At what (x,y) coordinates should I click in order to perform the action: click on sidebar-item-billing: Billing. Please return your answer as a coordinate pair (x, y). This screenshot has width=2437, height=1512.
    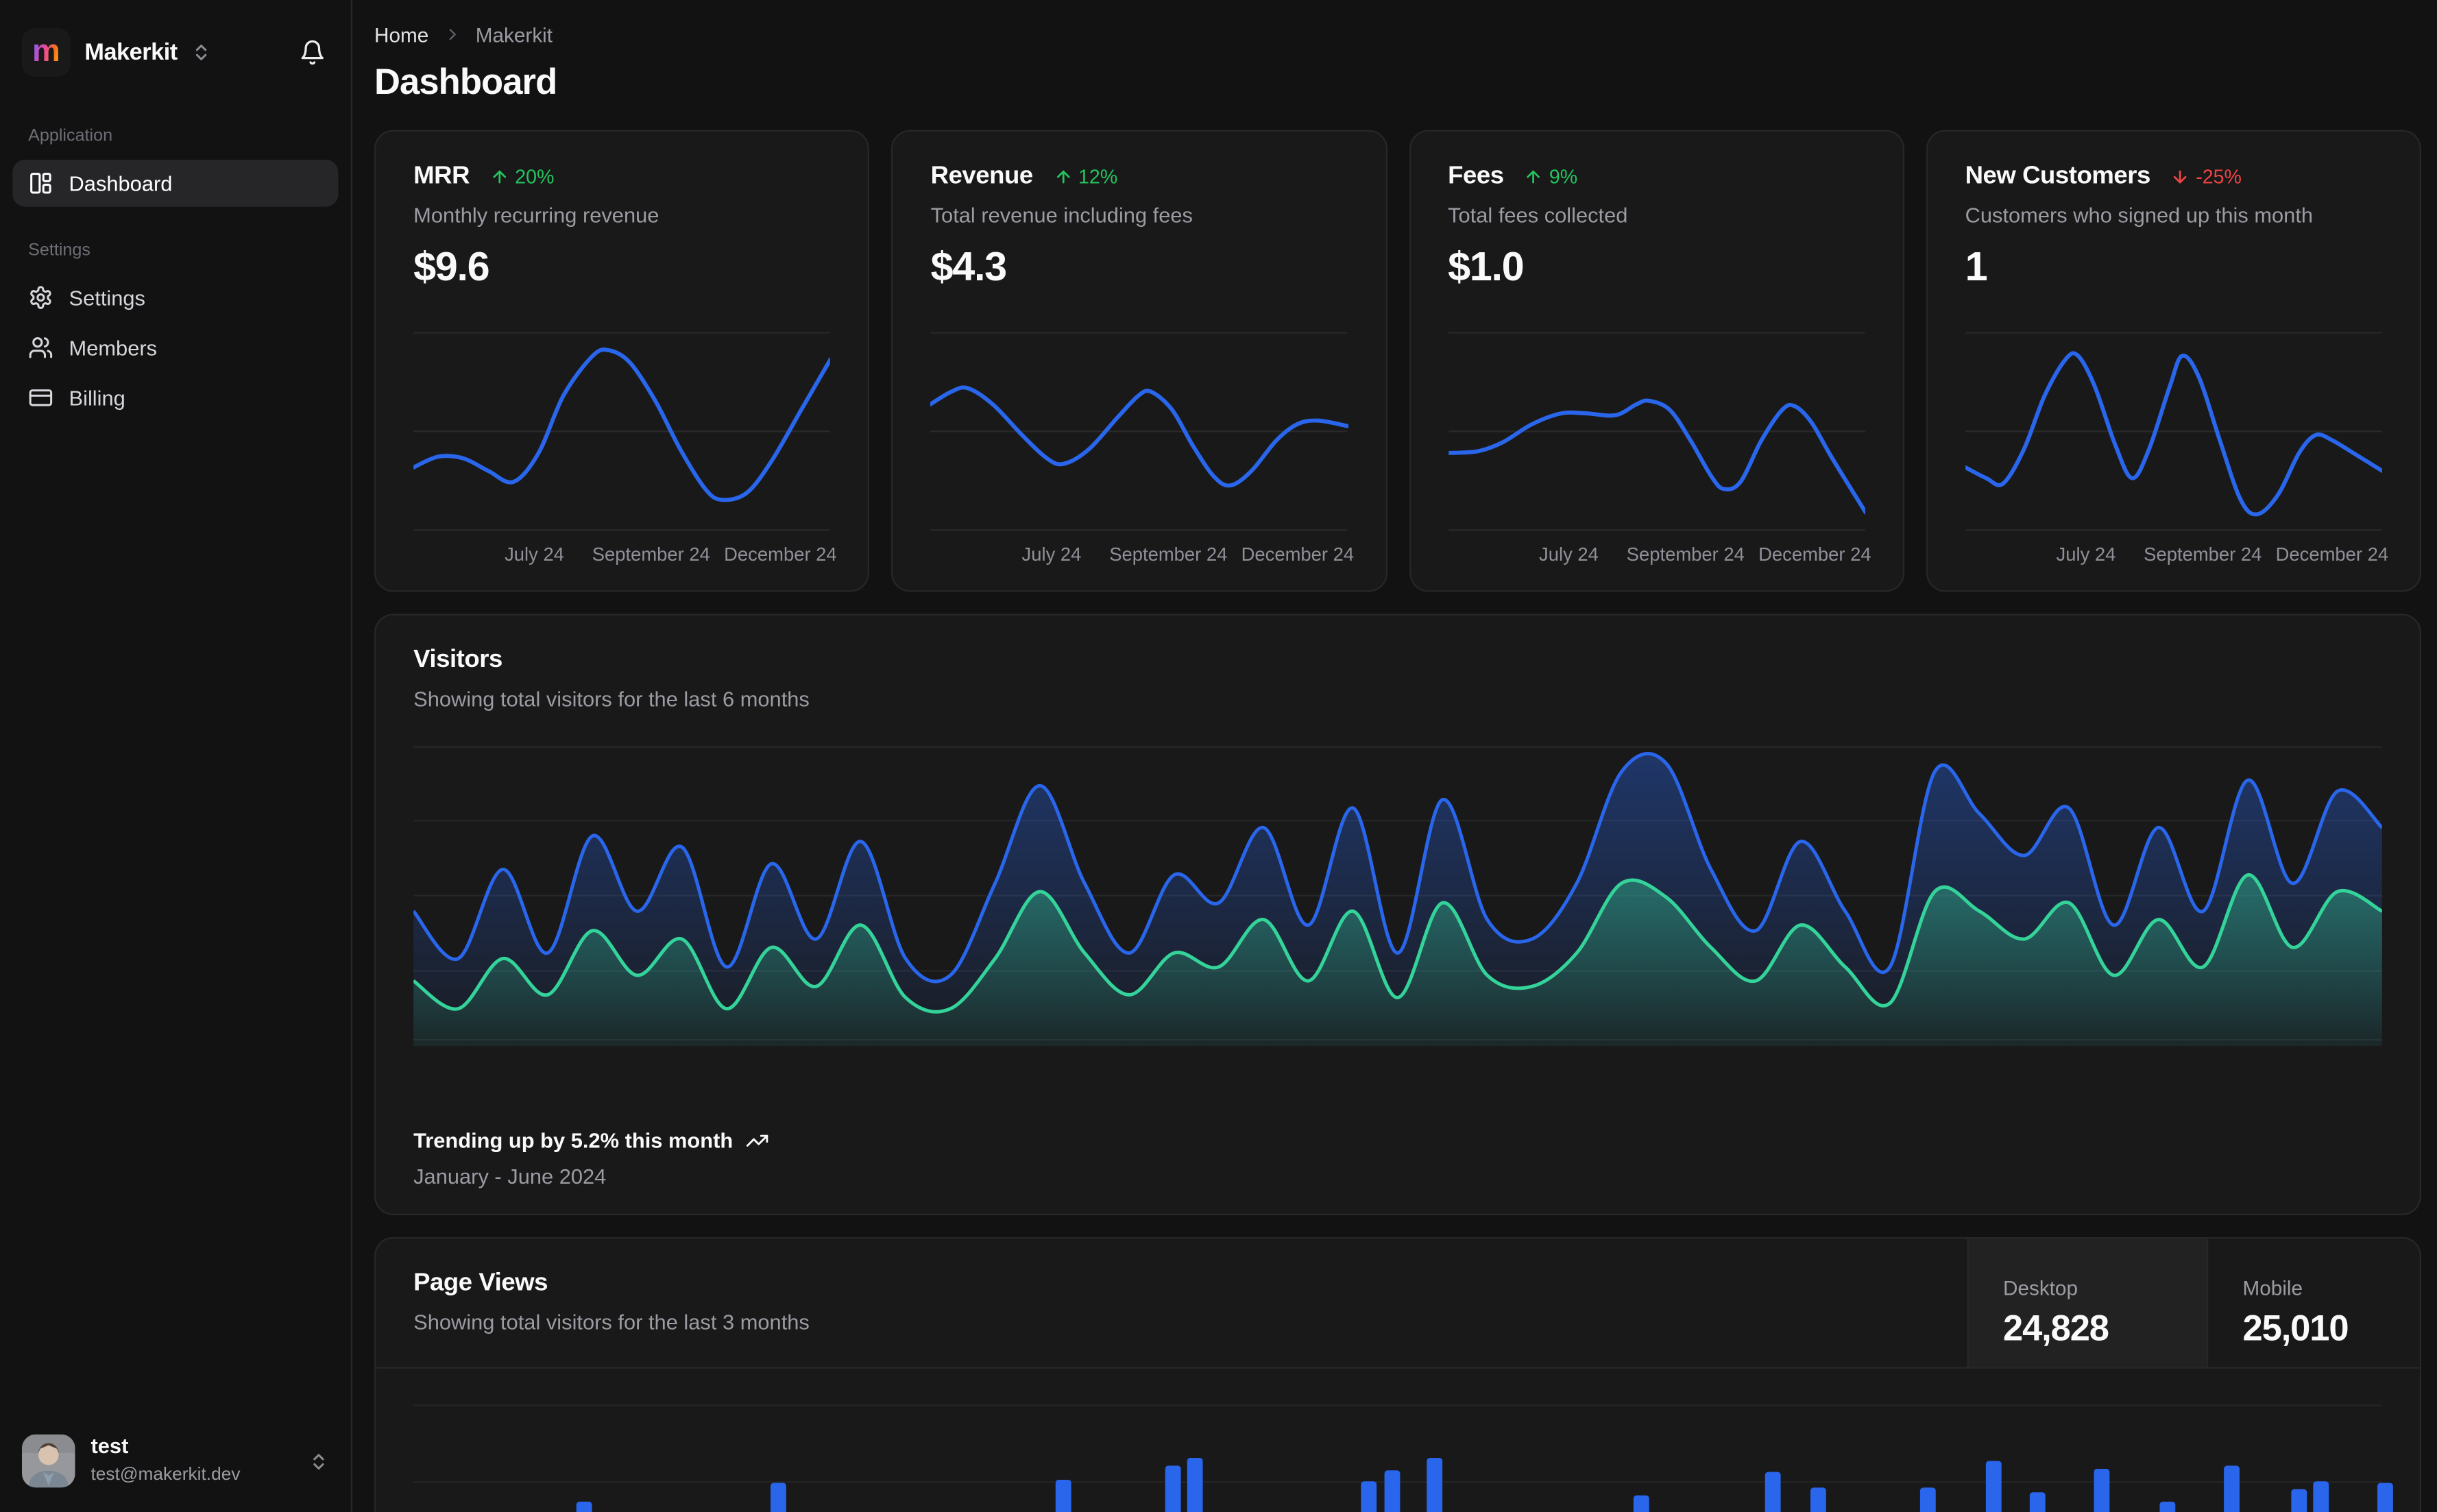
    Looking at the image, I should click on (175, 398).